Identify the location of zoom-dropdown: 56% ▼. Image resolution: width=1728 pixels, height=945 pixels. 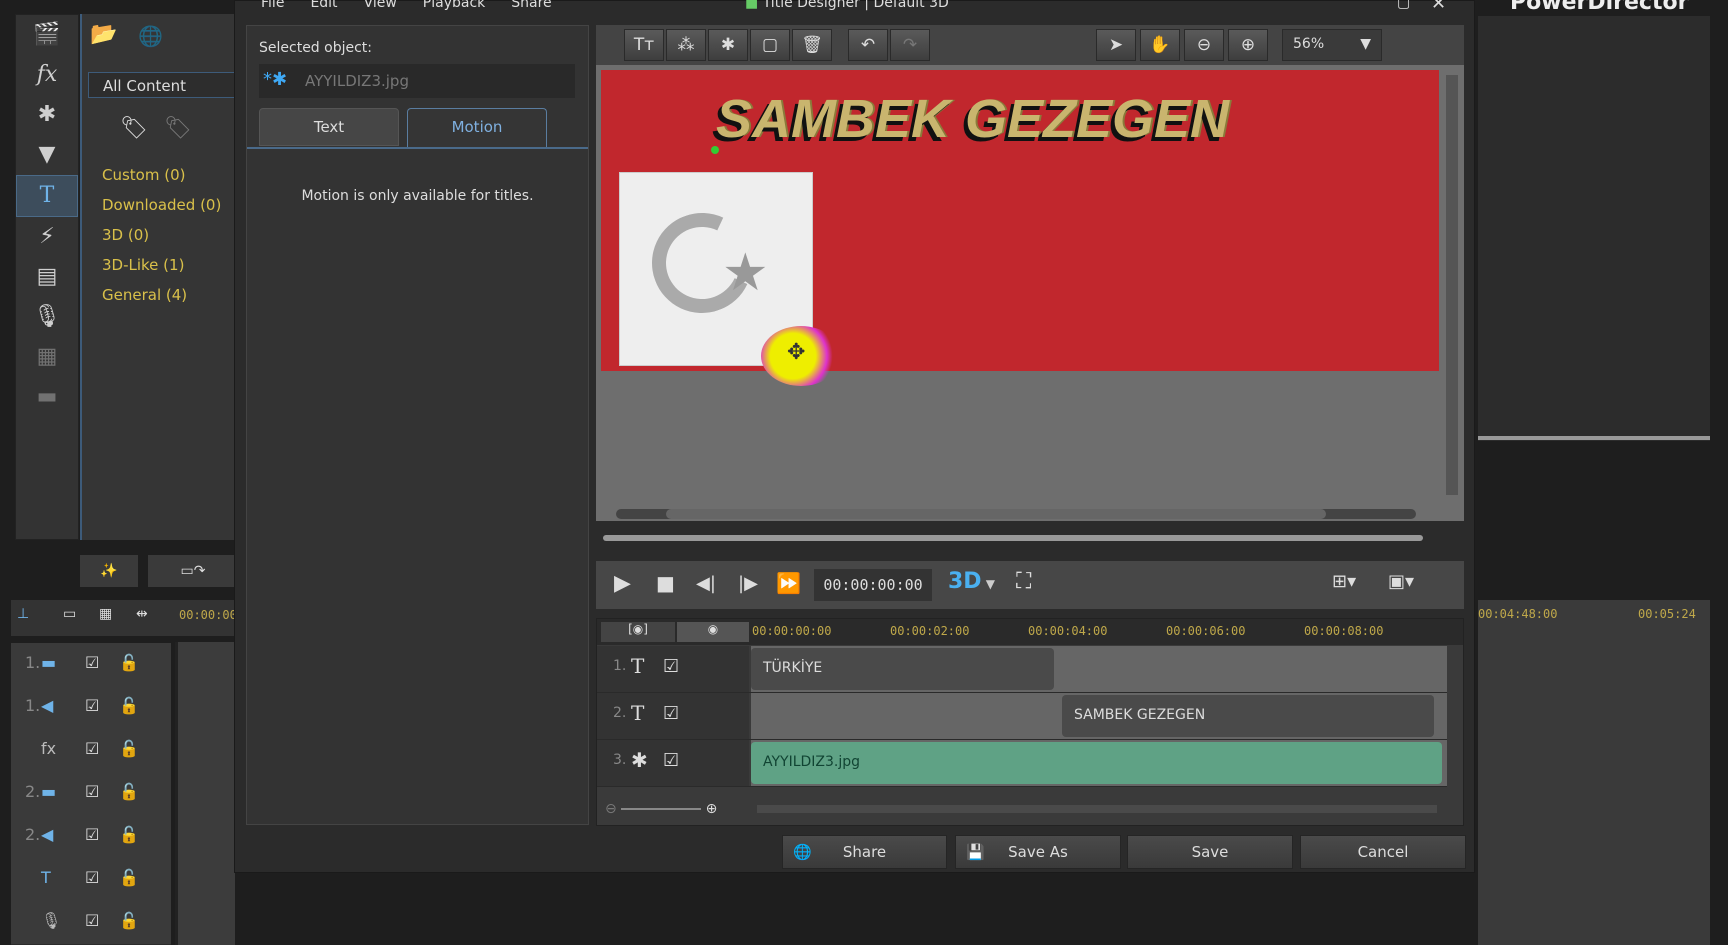
(1332, 45).